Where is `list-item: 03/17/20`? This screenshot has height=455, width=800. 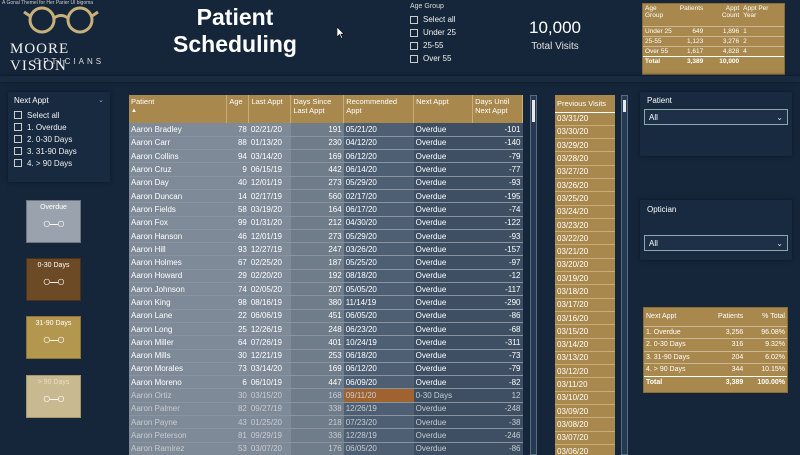
list-item: 03/17/20 is located at coordinates (585, 305).